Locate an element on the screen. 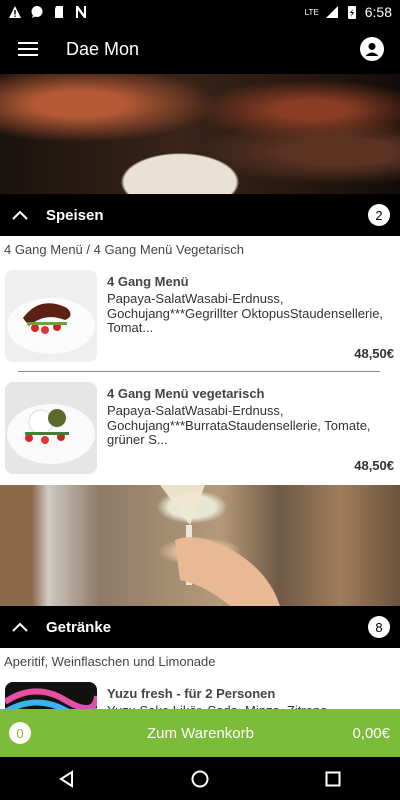 Image resolution: width=400 pixels, height=800 pixels. system-nav-bar is located at coordinates (200, 778).